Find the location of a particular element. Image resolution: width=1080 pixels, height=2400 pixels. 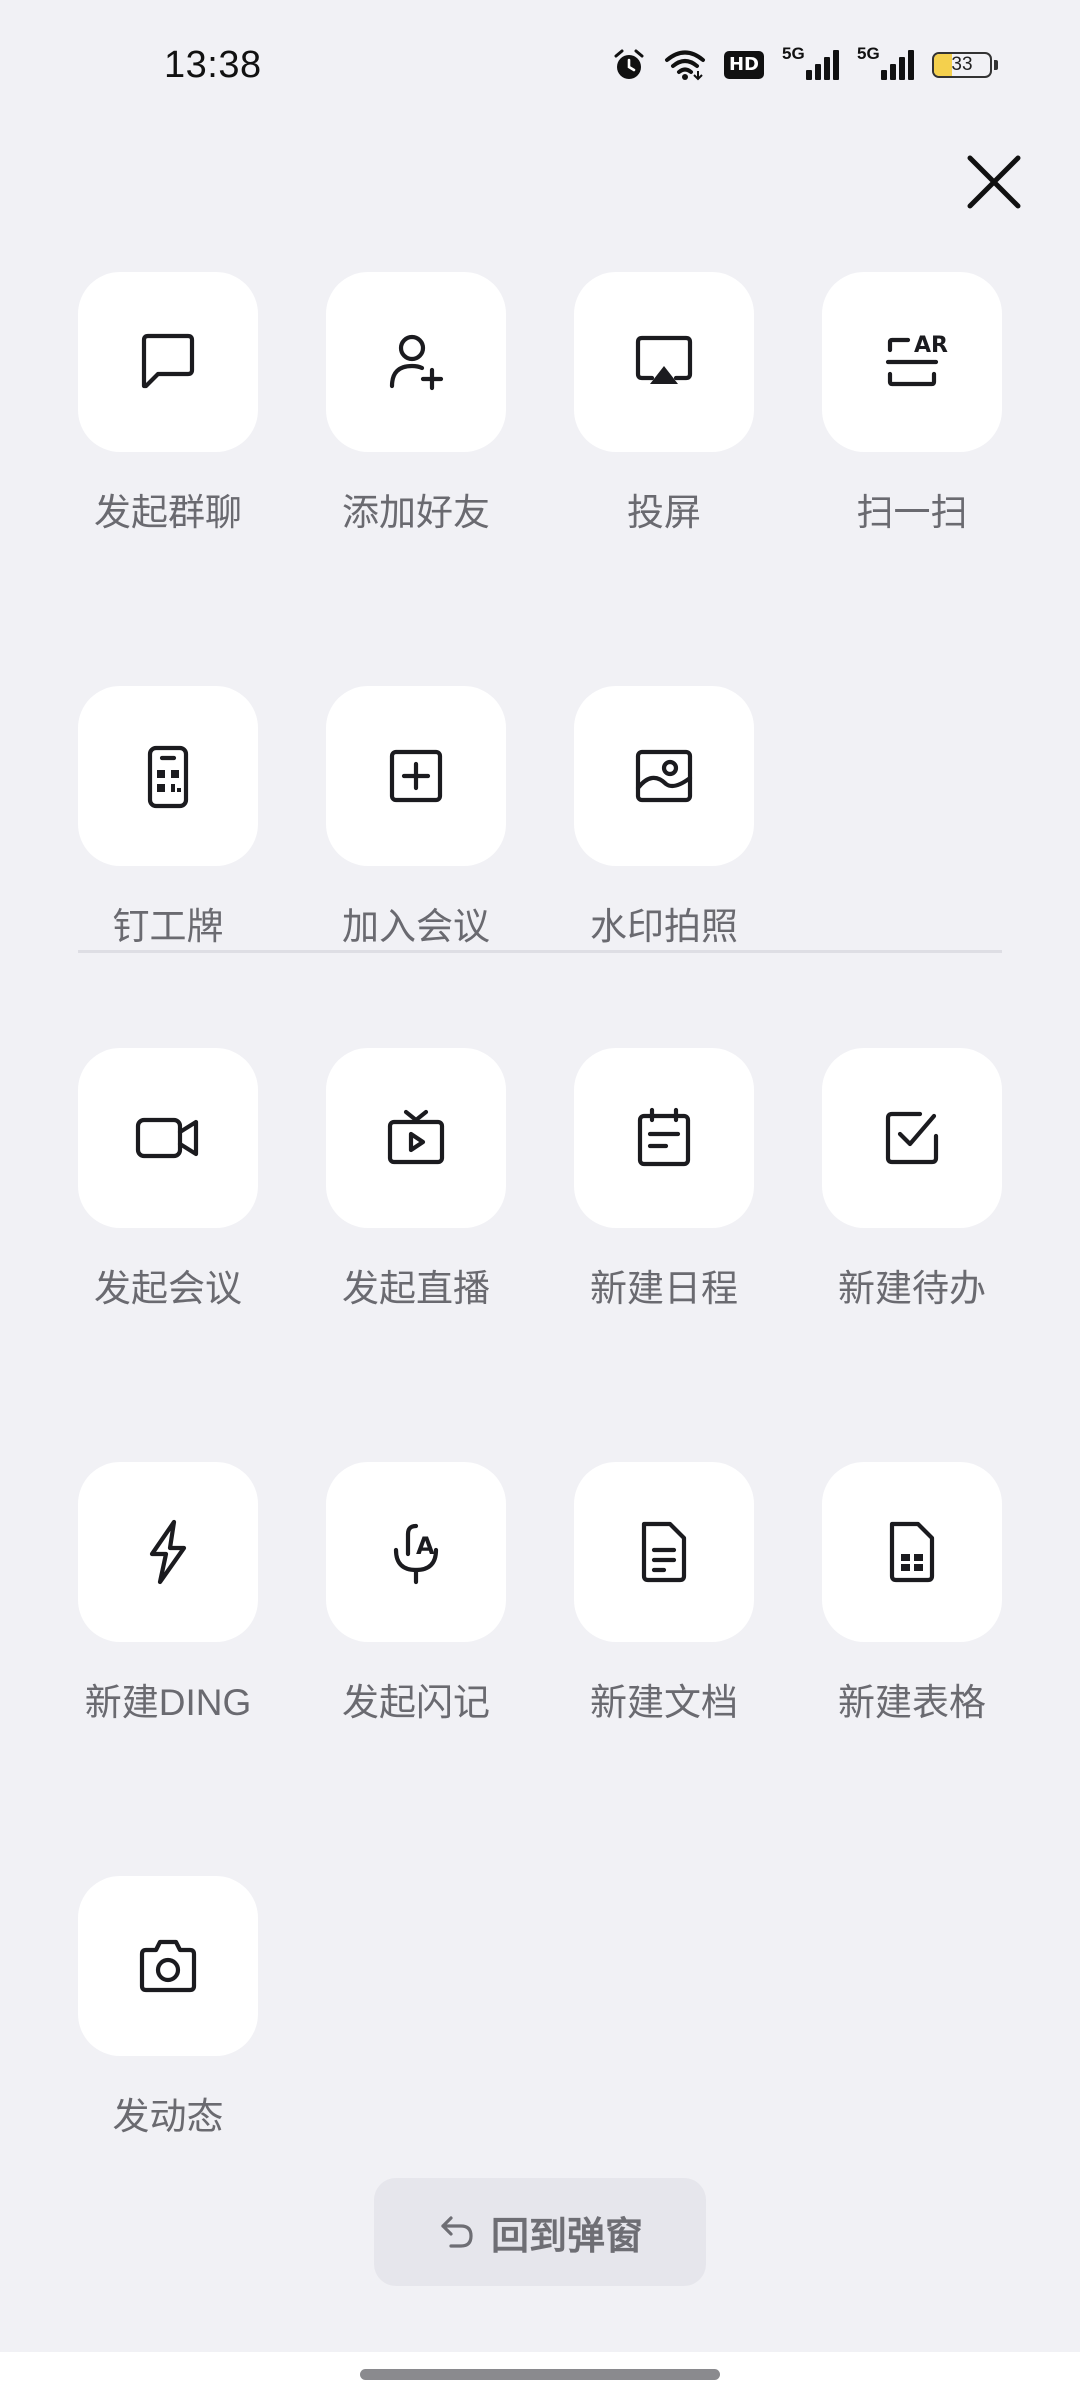

chat-bubble-icon is located at coordinates (168, 361).